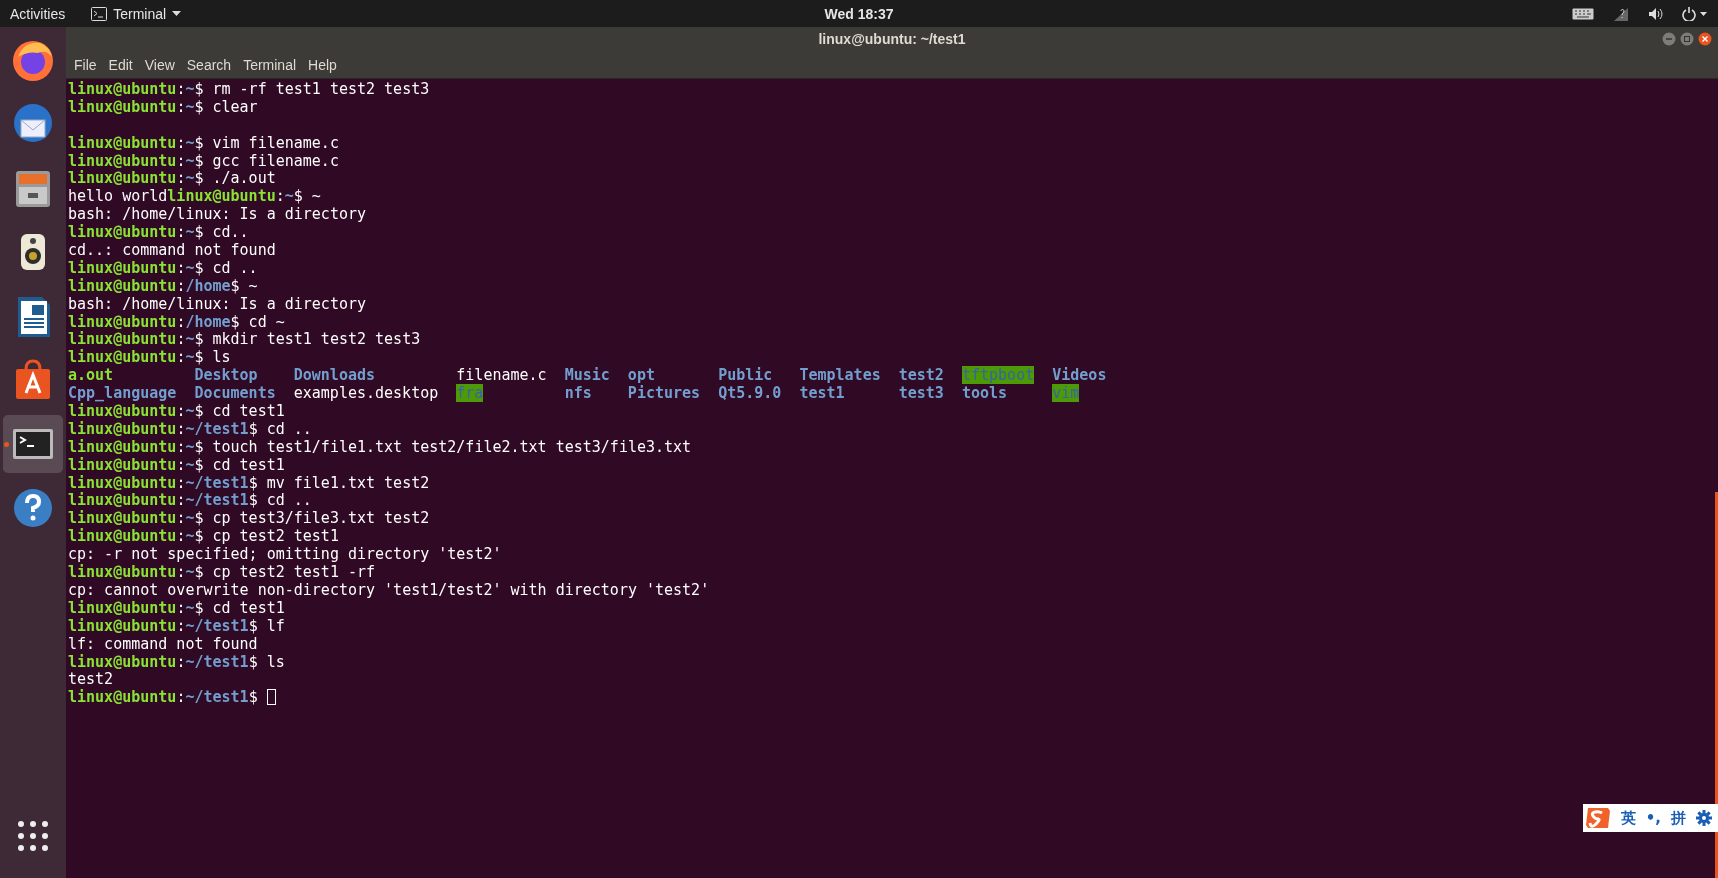 The image size is (1718, 878). What do you see at coordinates (840, 375) in the screenshot?
I see `file-entry: Templates` at bounding box center [840, 375].